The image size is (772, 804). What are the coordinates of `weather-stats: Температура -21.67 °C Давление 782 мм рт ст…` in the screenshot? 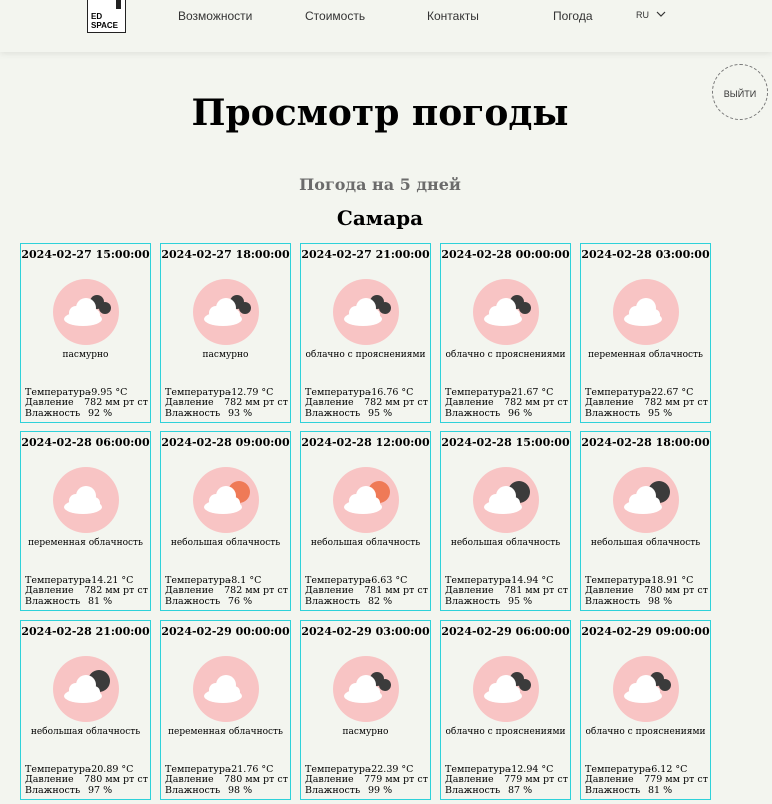 It's located at (506, 403).